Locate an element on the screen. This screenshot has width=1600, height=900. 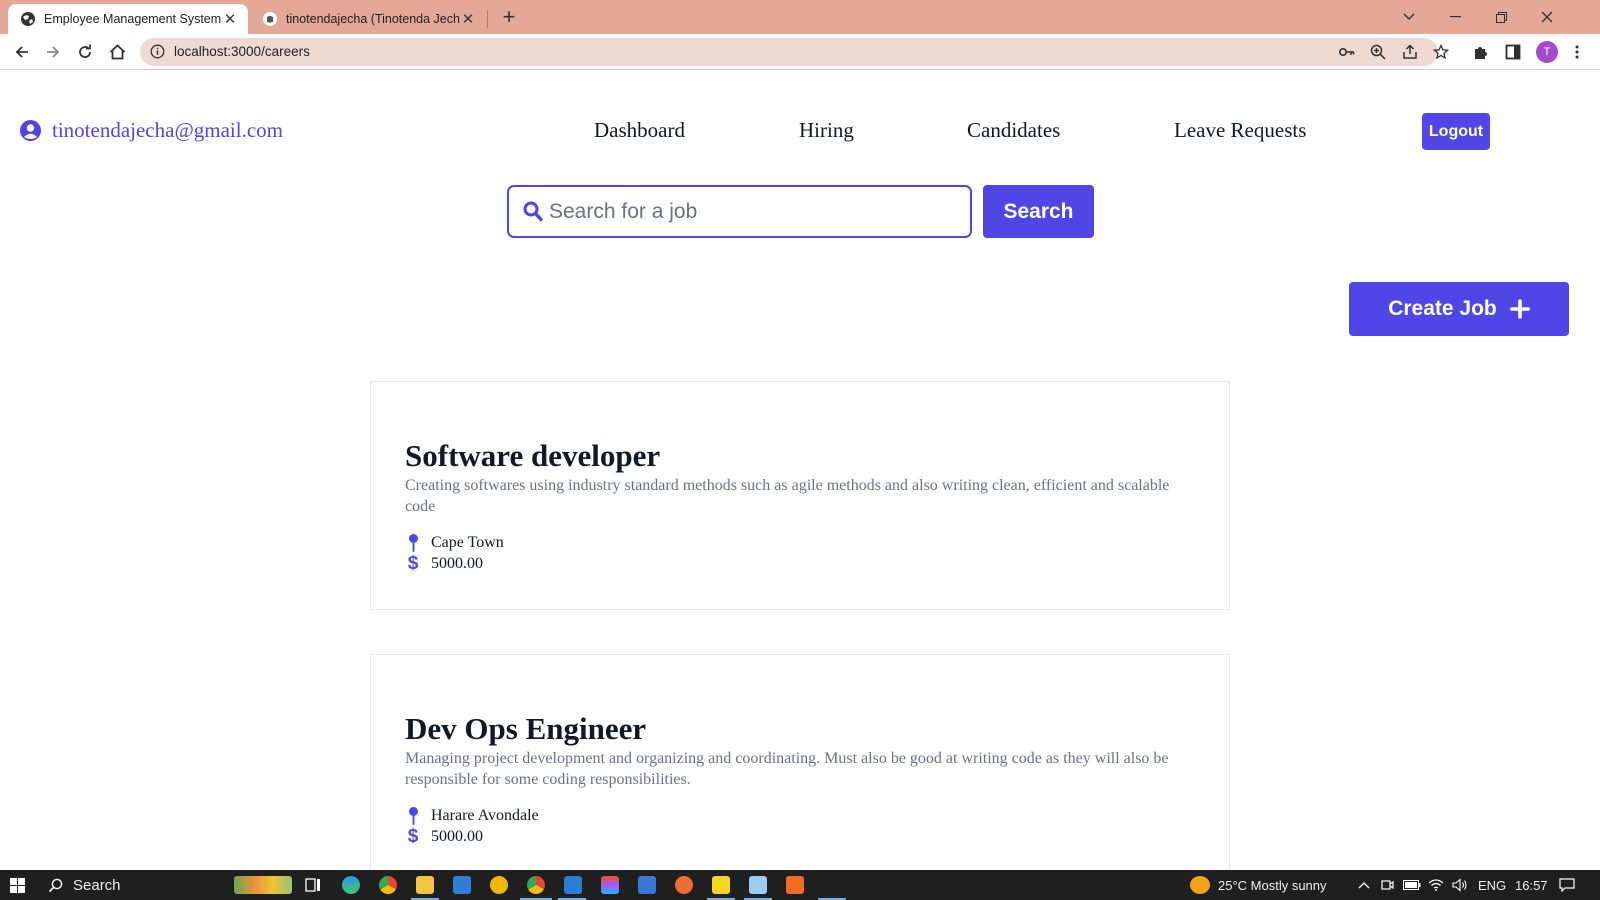
job-search-input is located at coordinates (749, 212).